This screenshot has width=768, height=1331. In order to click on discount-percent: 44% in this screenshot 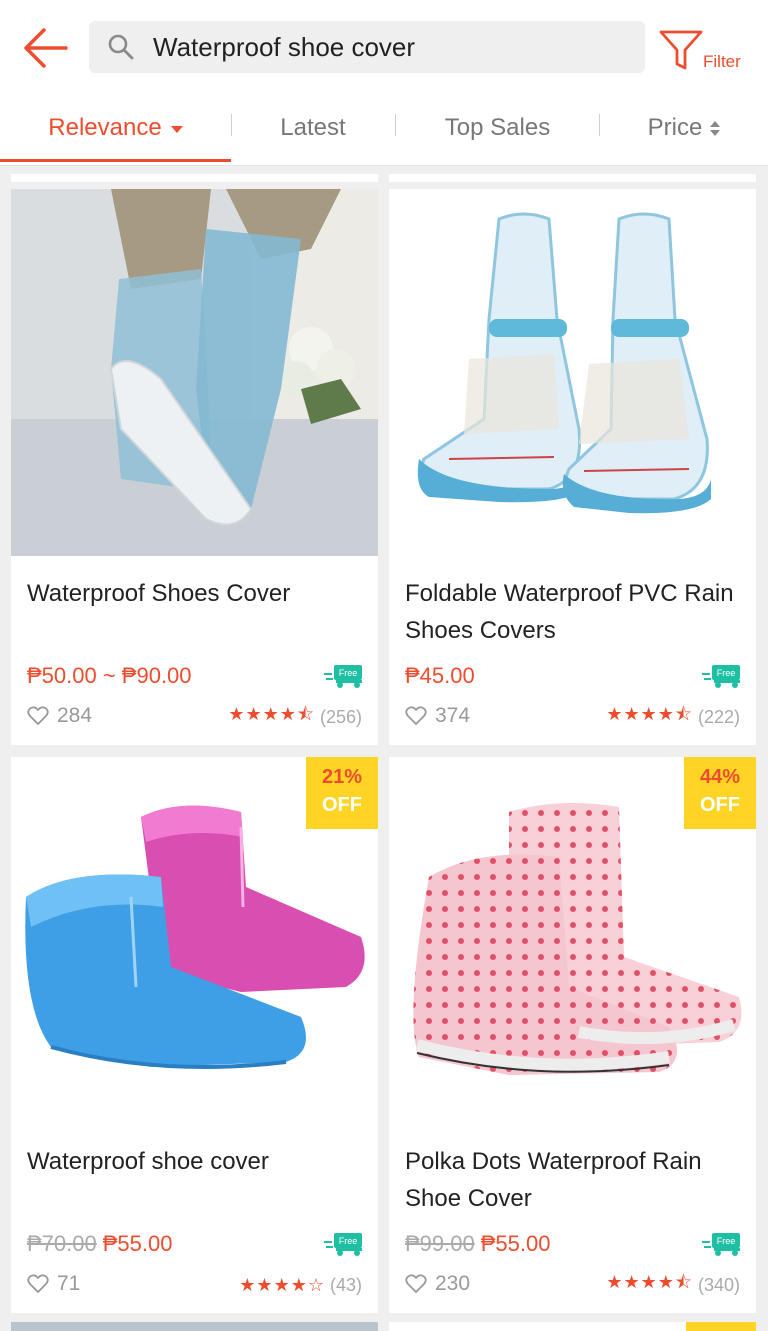, I will do `click(720, 777)`.